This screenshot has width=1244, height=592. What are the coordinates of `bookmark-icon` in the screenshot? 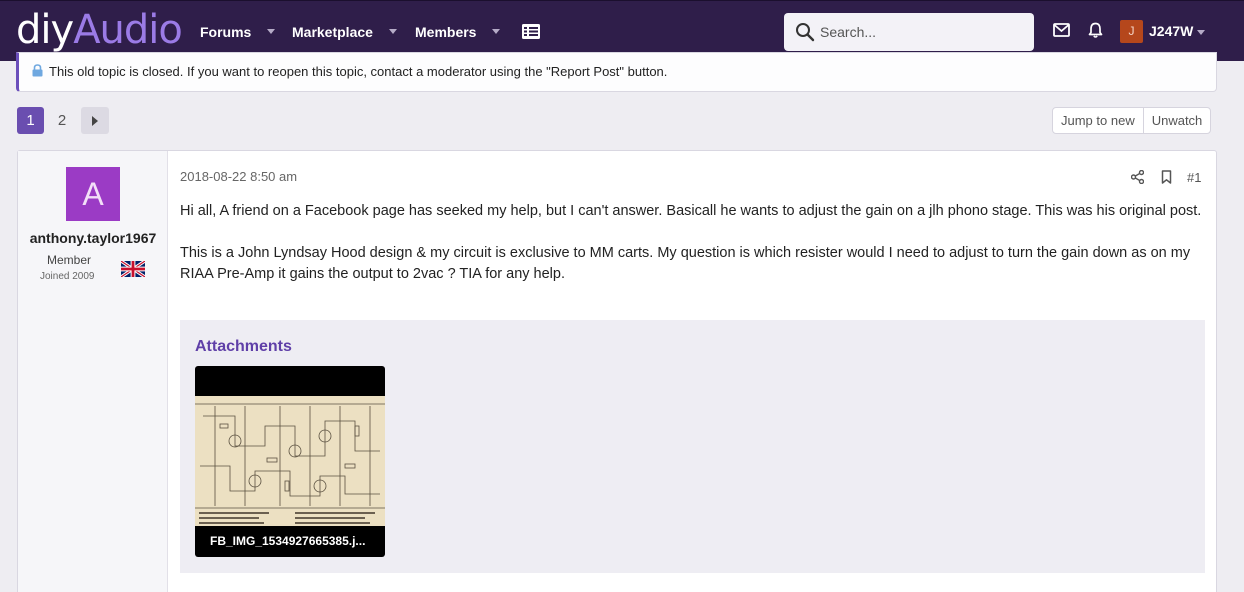 It's located at (1166, 177).